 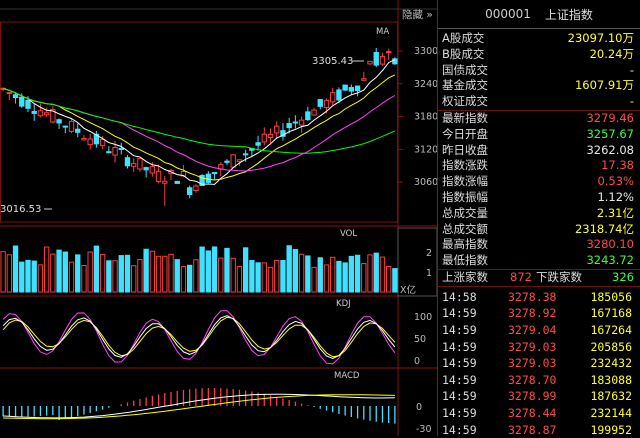 What do you see at coordinates (539, 261) in the screenshot?
I see `stat-row: 最低指数3243.72` at bounding box center [539, 261].